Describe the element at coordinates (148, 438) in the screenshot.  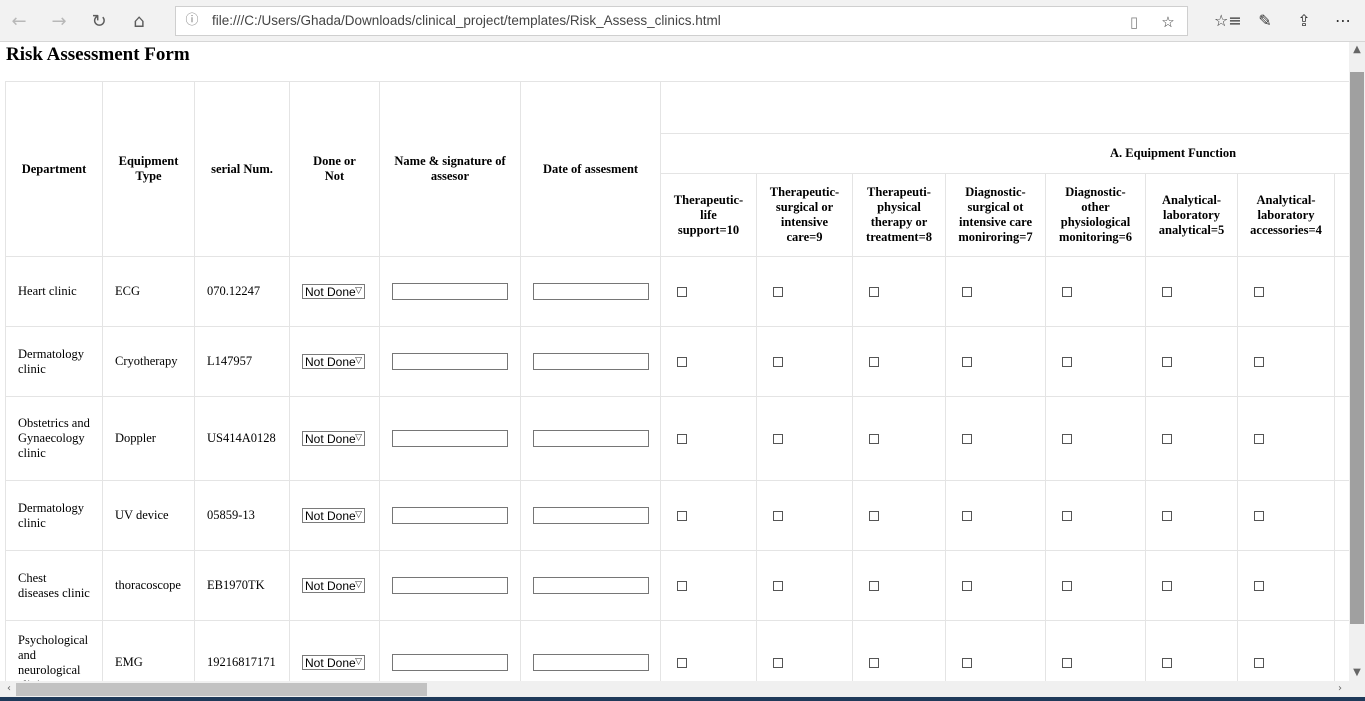
I see `equipment-type-cell: Doppler` at that location.